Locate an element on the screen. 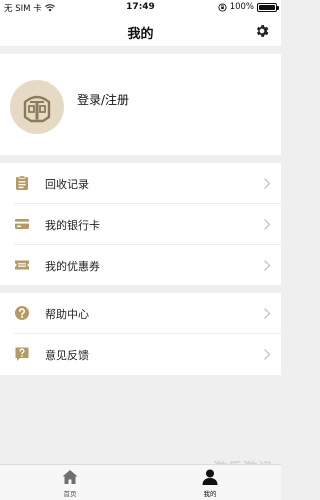 This screenshot has height=500, width=320. menu-item-bank-cards: 我的银行卡 is located at coordinates (140, 224).